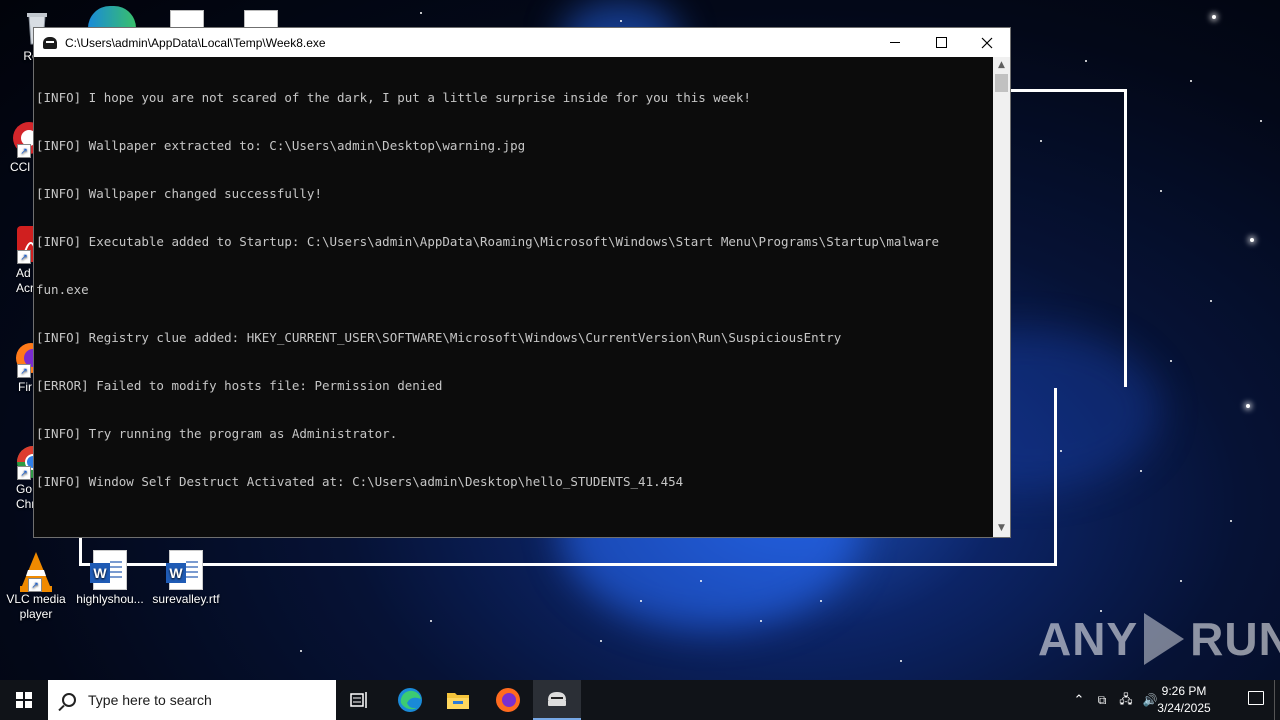 This screenshot has width=1280, height=720. What do you see at coordinates (1001, 83) in the screenshot?
I see `scroll-thumb` at bounding box center [1001, 83].